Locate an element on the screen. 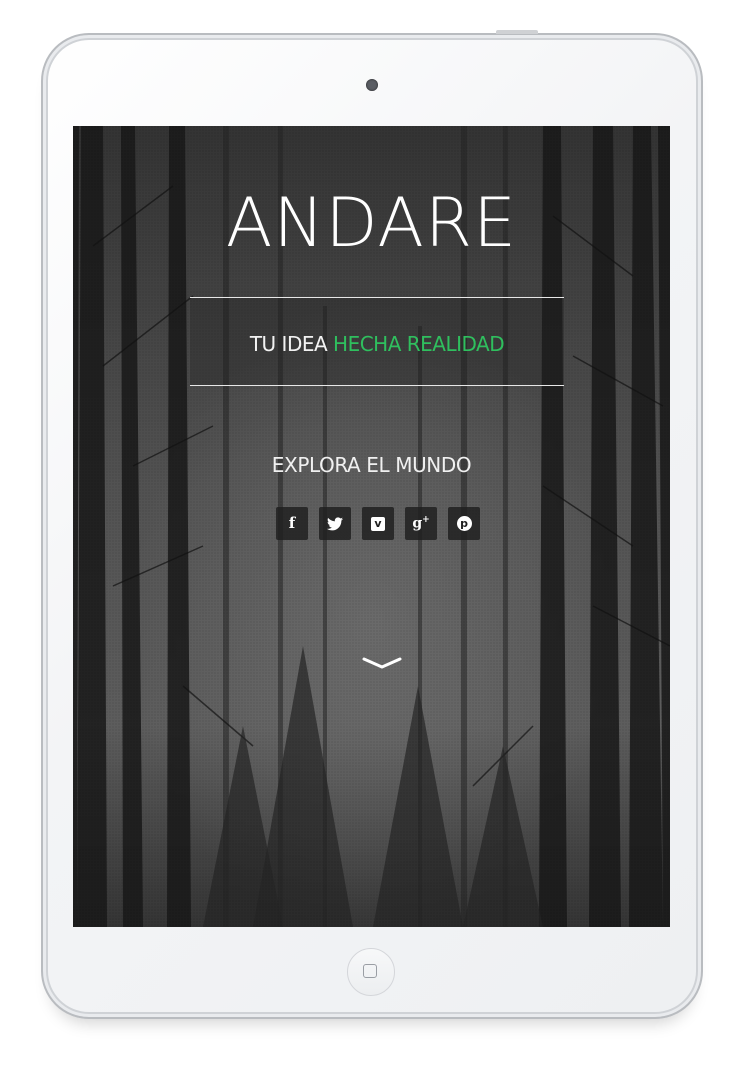  home-square-icon is located at coordinates (370, 971).